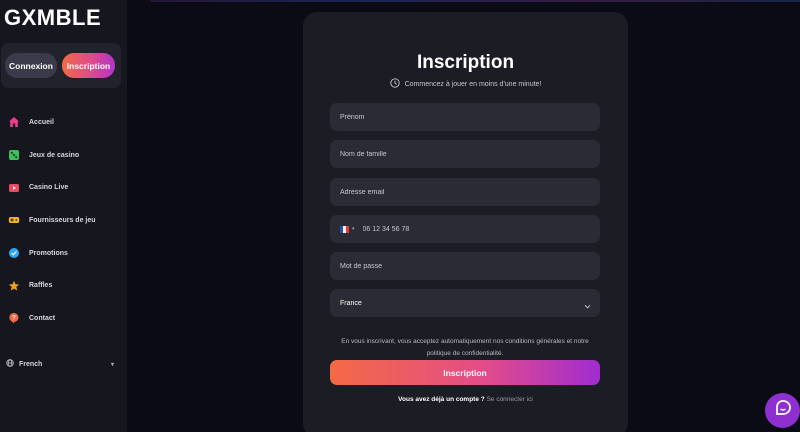 This screenshot has width=800, height=432. I want to click on sidebar-item-accueil: Accueil, so click(63, 122).